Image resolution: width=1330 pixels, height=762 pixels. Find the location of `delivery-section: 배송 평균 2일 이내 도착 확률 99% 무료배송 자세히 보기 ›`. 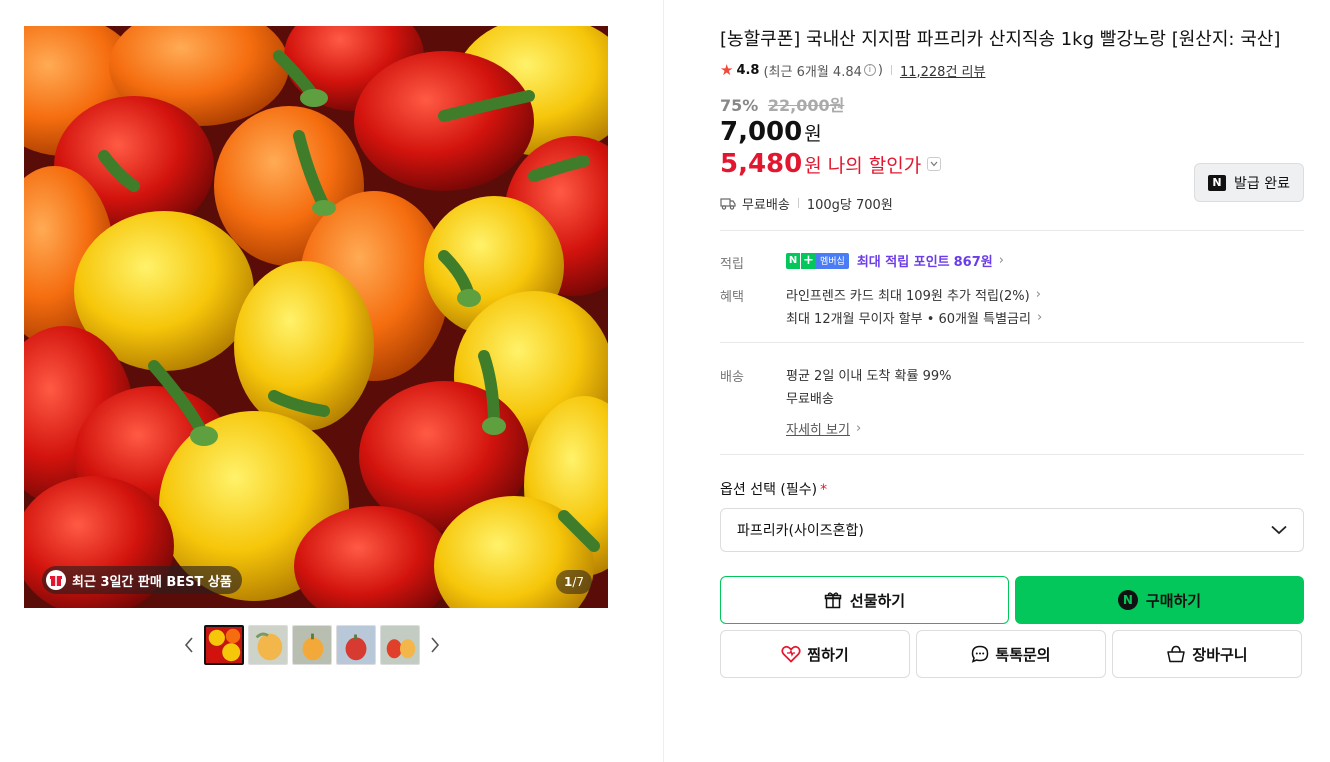

delivery-section: 배송 평균 2일 이내 도착 확률 99% 무료배송 자세히 보기 › is located at coordinates (1012, 401).